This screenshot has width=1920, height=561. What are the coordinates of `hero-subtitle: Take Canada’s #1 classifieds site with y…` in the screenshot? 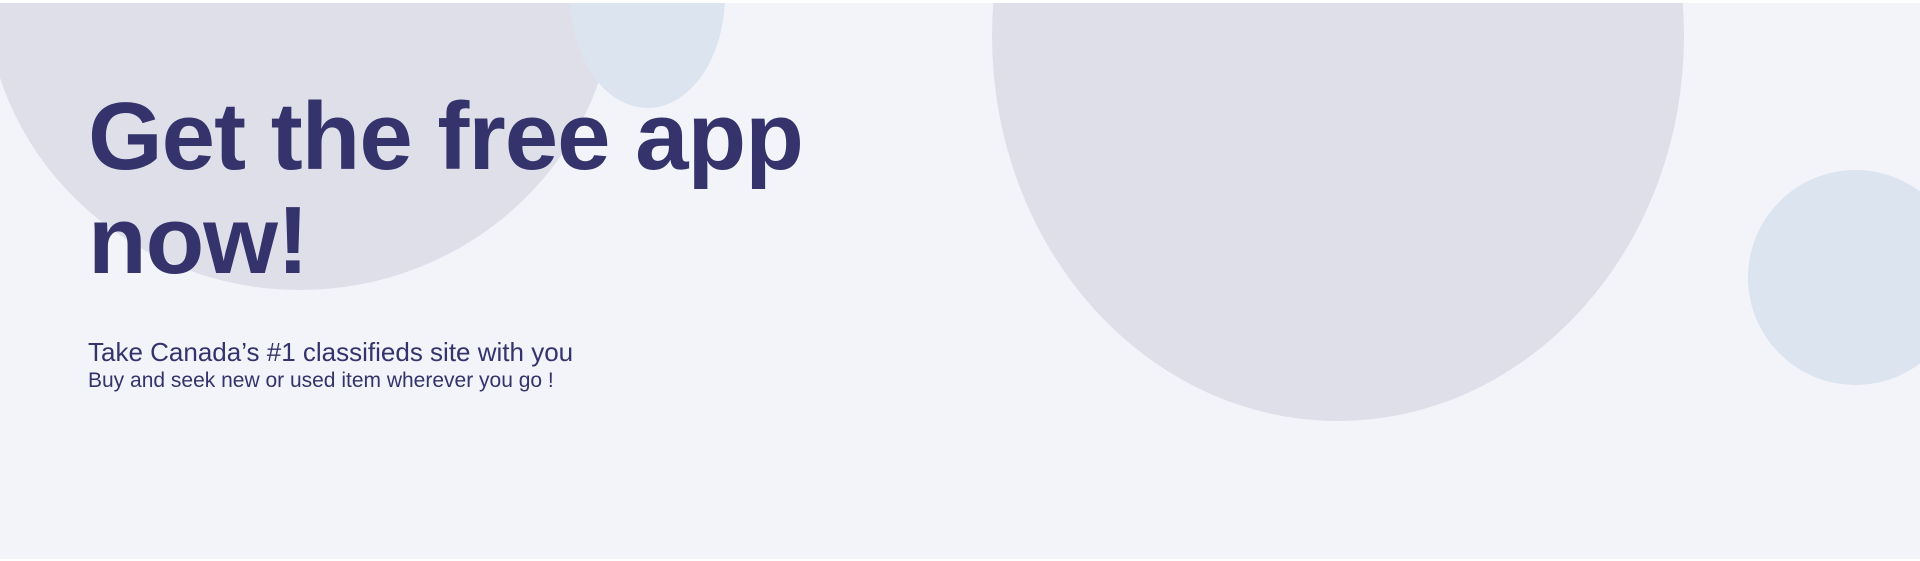 It's located at (331, 352).